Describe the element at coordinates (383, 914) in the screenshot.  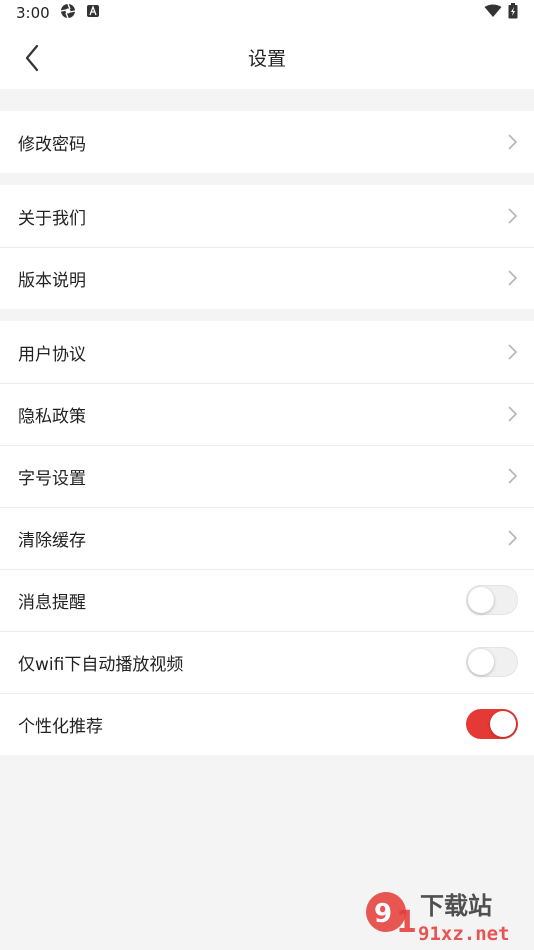
I see `svg-text: 9` at that location.